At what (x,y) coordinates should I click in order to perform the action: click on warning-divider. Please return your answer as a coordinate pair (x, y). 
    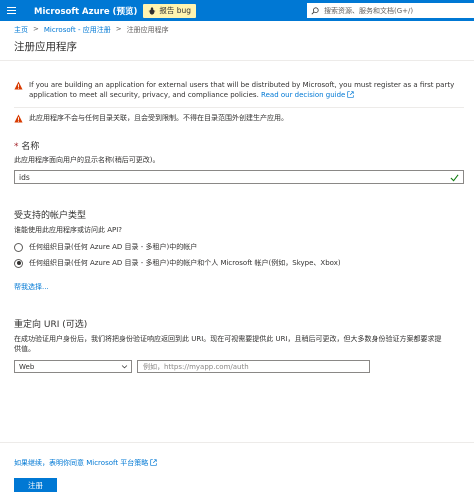
    Looking at the image, I should click on (239, 107).